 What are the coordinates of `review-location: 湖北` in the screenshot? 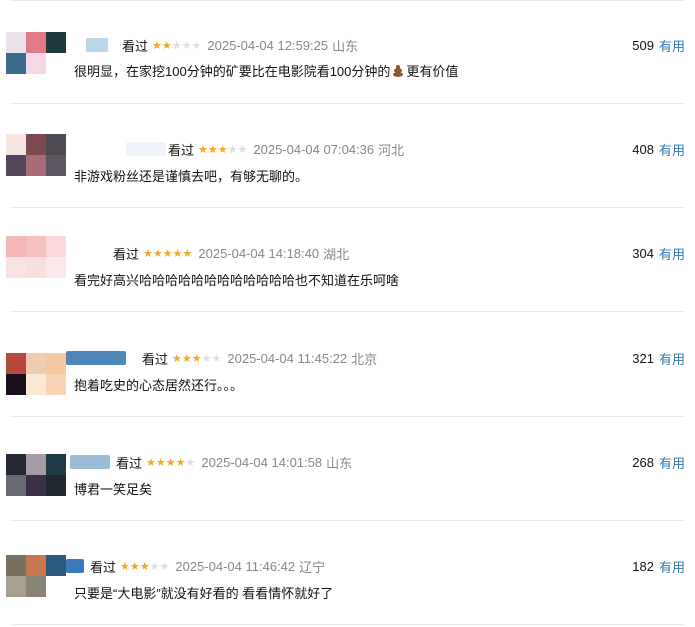 It's located at (336, 254).